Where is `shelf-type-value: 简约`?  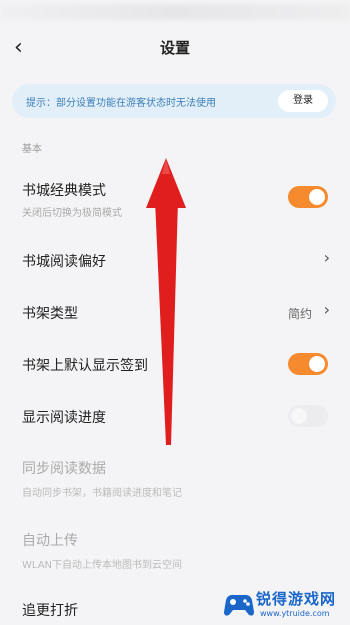 shelf-type-value: 简约 is located at coordinates (299, 314).